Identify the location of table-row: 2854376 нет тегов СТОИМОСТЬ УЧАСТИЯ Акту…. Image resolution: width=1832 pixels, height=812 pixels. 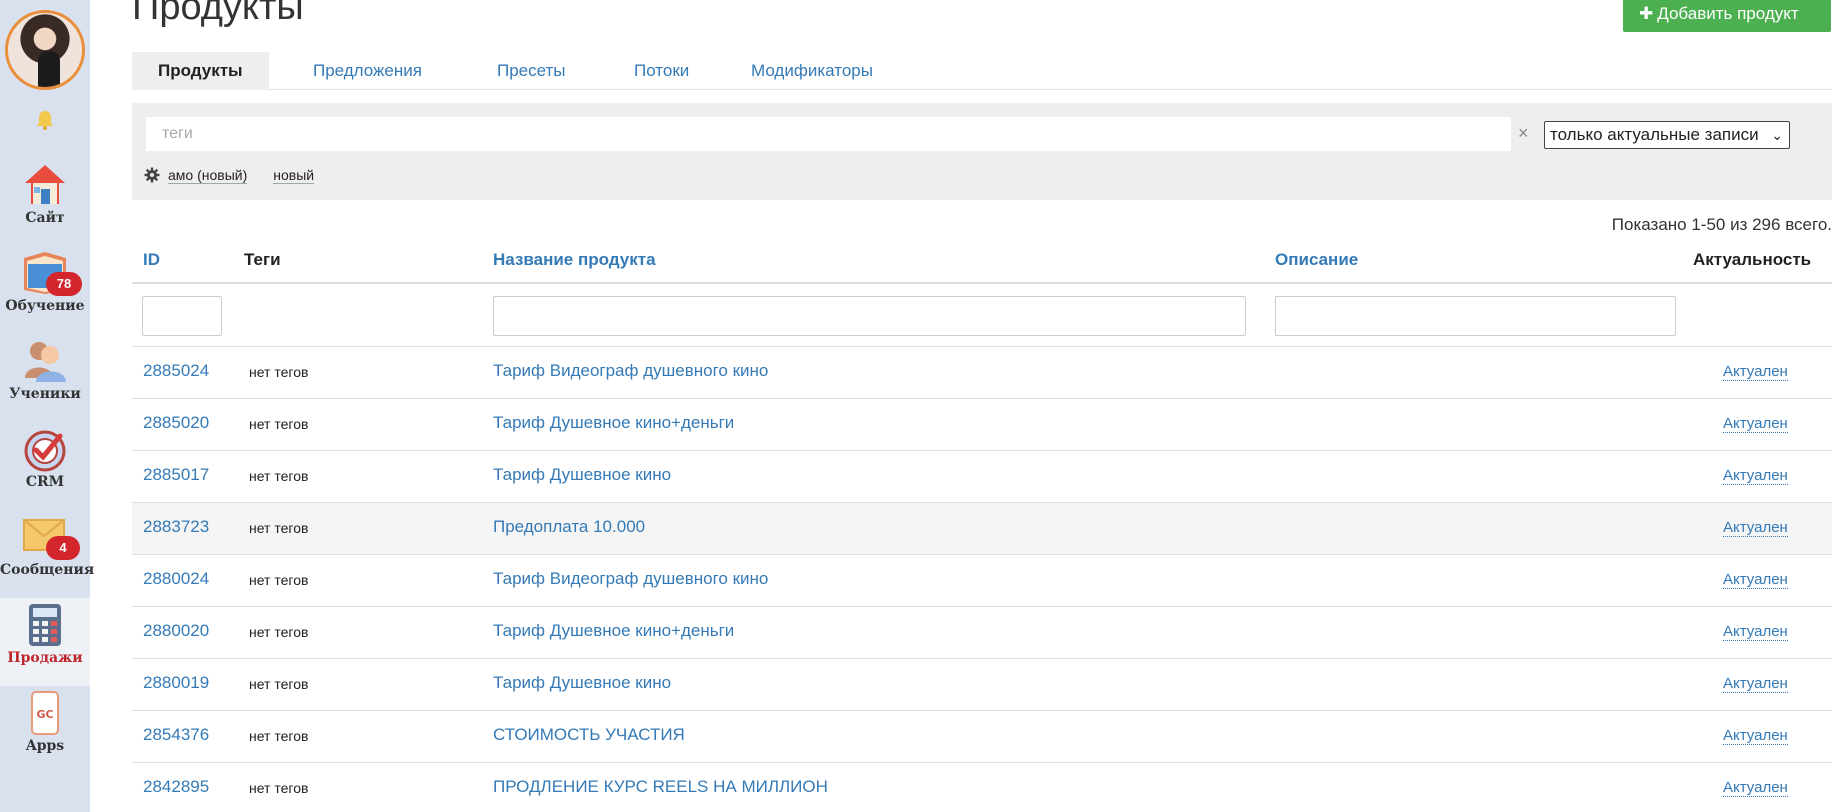
(982, 737).